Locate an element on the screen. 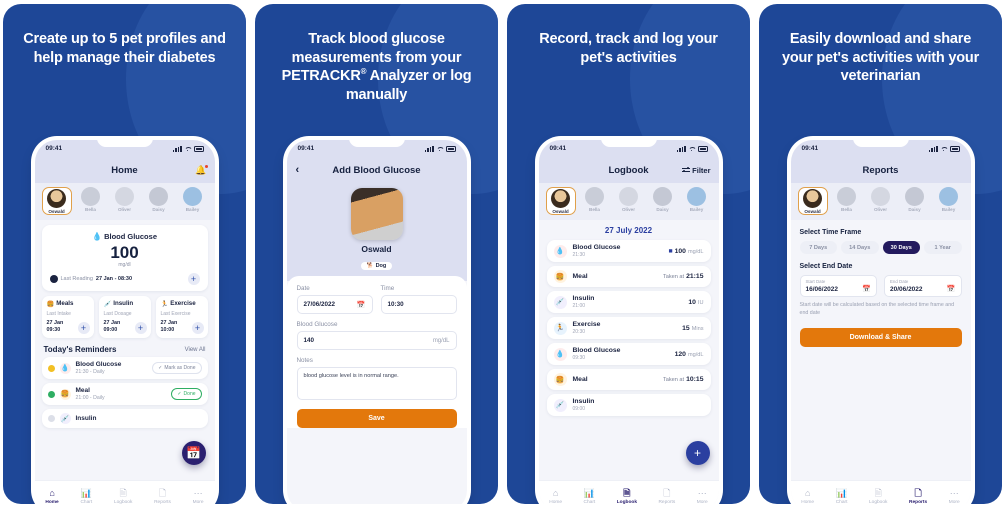  meals-subtitle: Last Intake is located at coordinates (58, 313).